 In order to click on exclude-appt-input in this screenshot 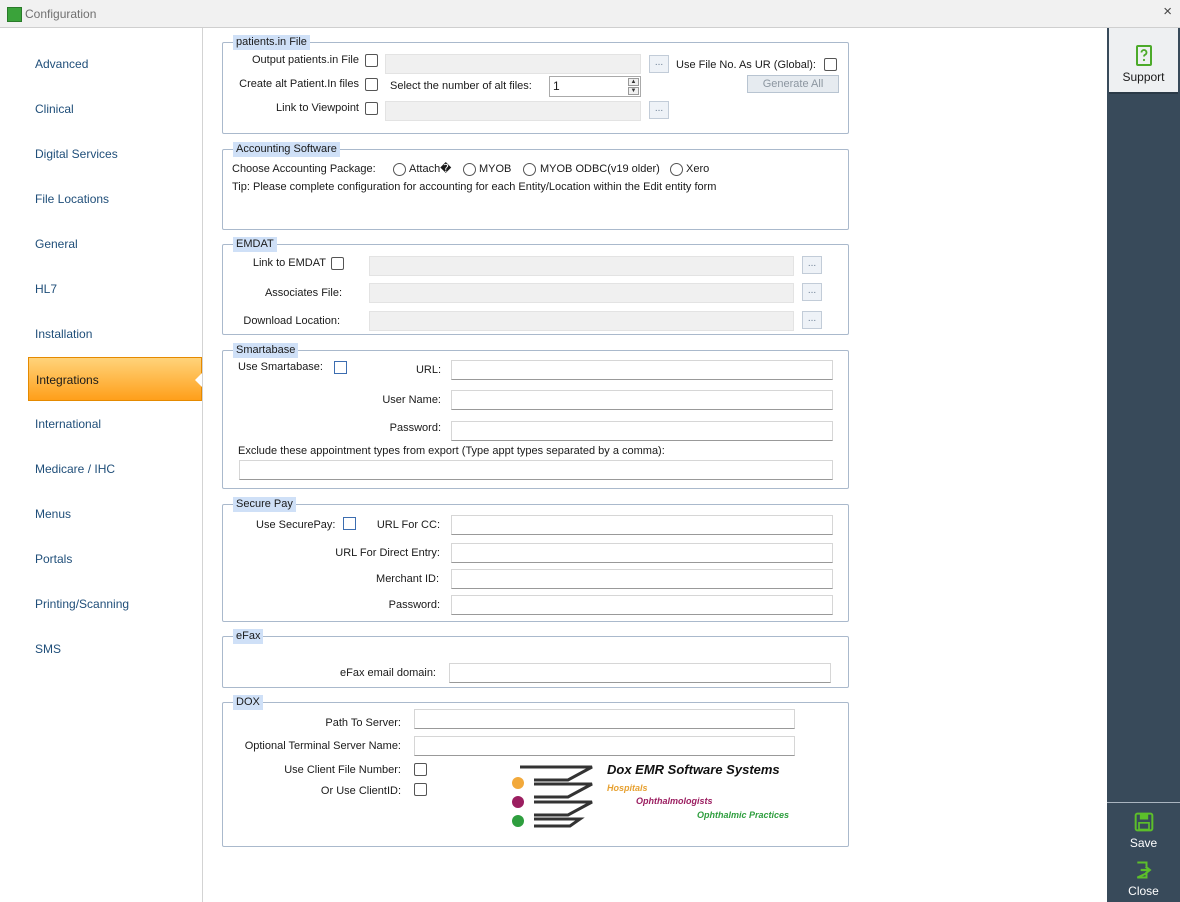, I will do `click(536, 470)`.